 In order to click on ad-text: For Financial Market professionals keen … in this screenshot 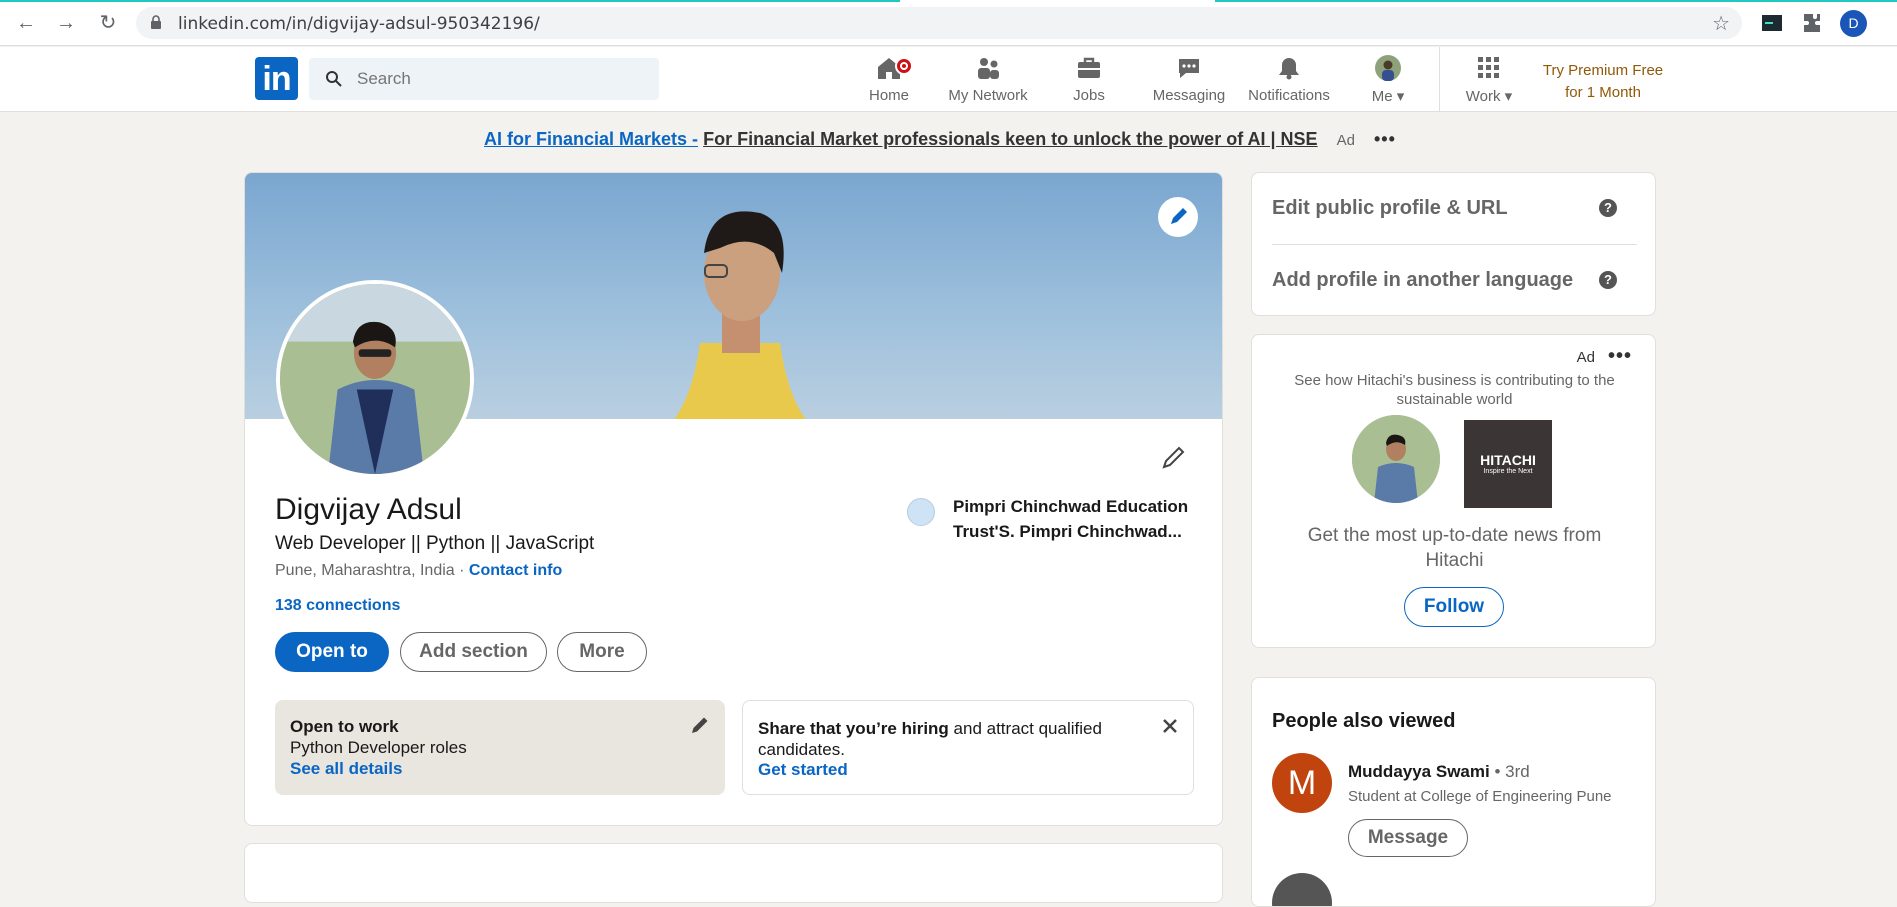, I will do `click(1010, 139)`.